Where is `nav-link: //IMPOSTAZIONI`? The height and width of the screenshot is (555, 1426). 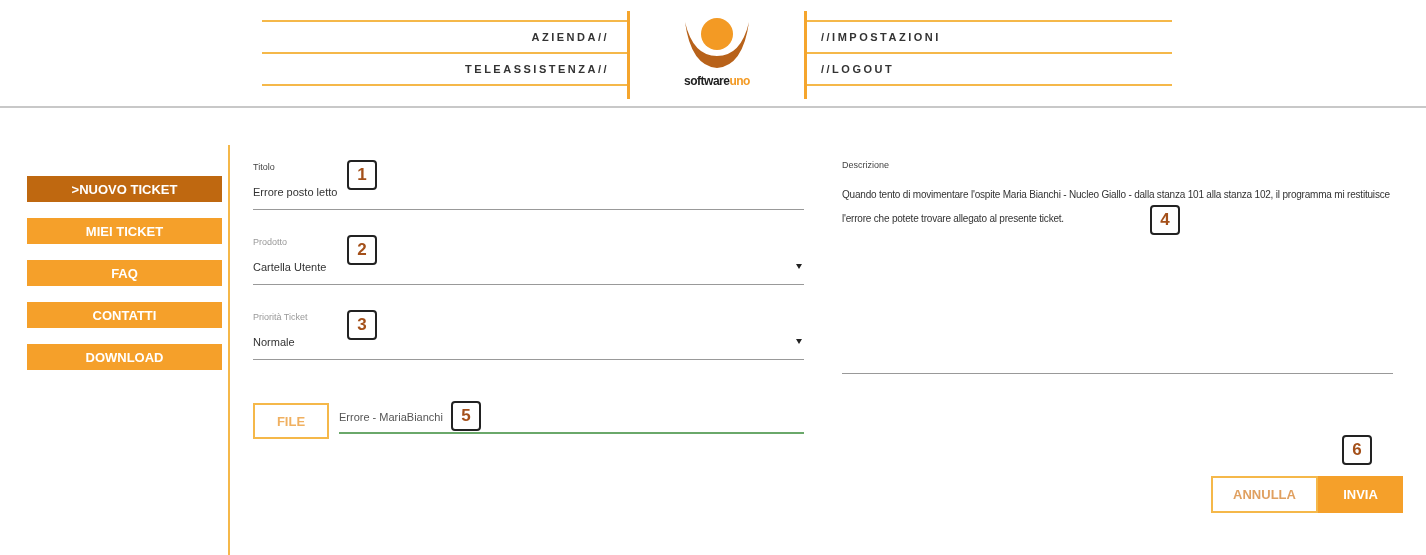 nav-link: //IMPOSTAZIONI is located at coordinates (989, 36).